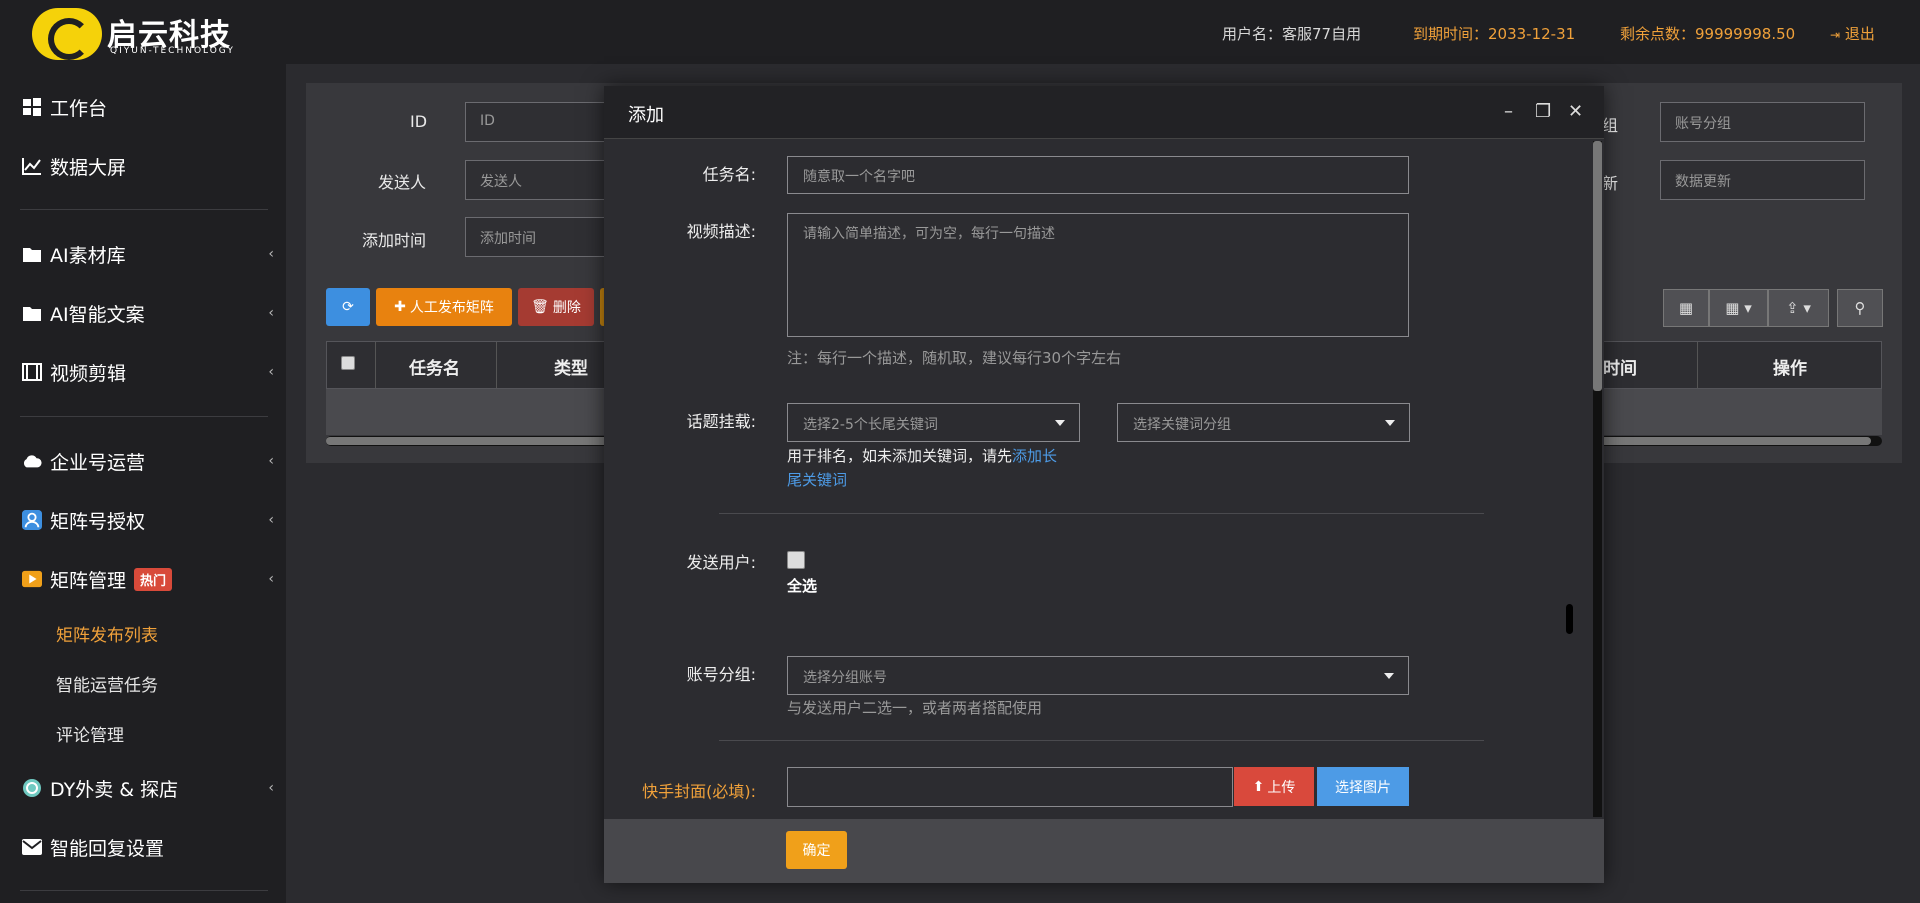  I want to click on export-icon: ⇪ ▾, so click(1798, 308).